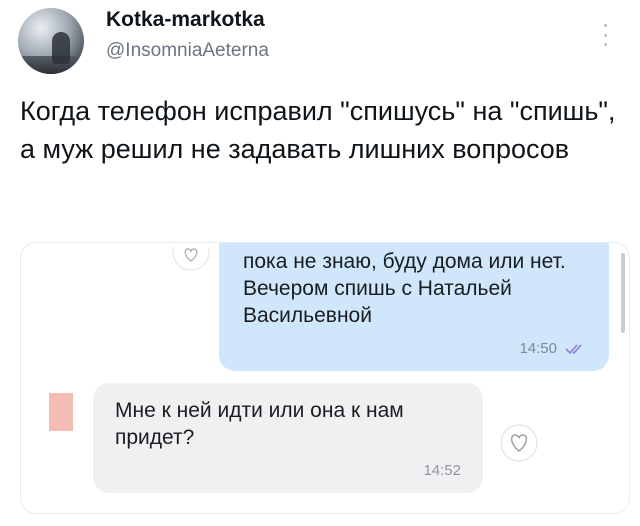  What do you see at coordinates (51, 65) in the screenshot?
I see `avatar-ground` at bounding box center [51, 65].